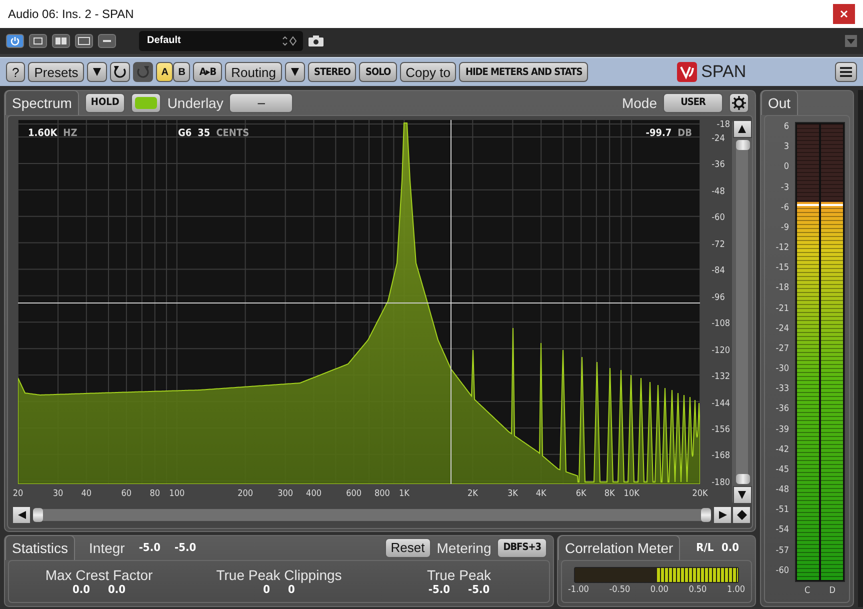  Describe the element at coordinates (143, 72) in the screenshot. I see `redo-icon` at that location.